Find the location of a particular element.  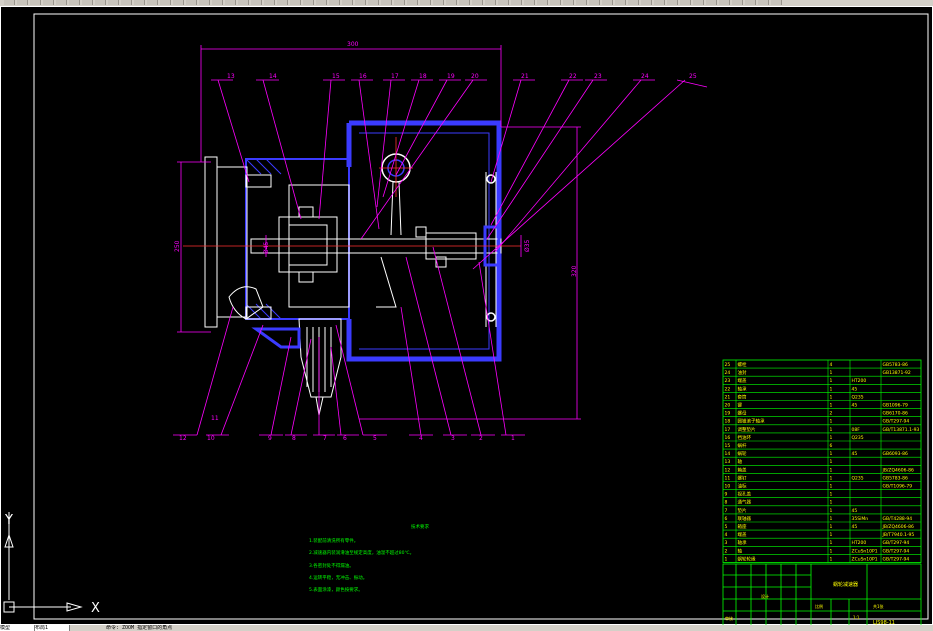

dim-shaft-left: Ø45 is located at coordinates (266, 247).